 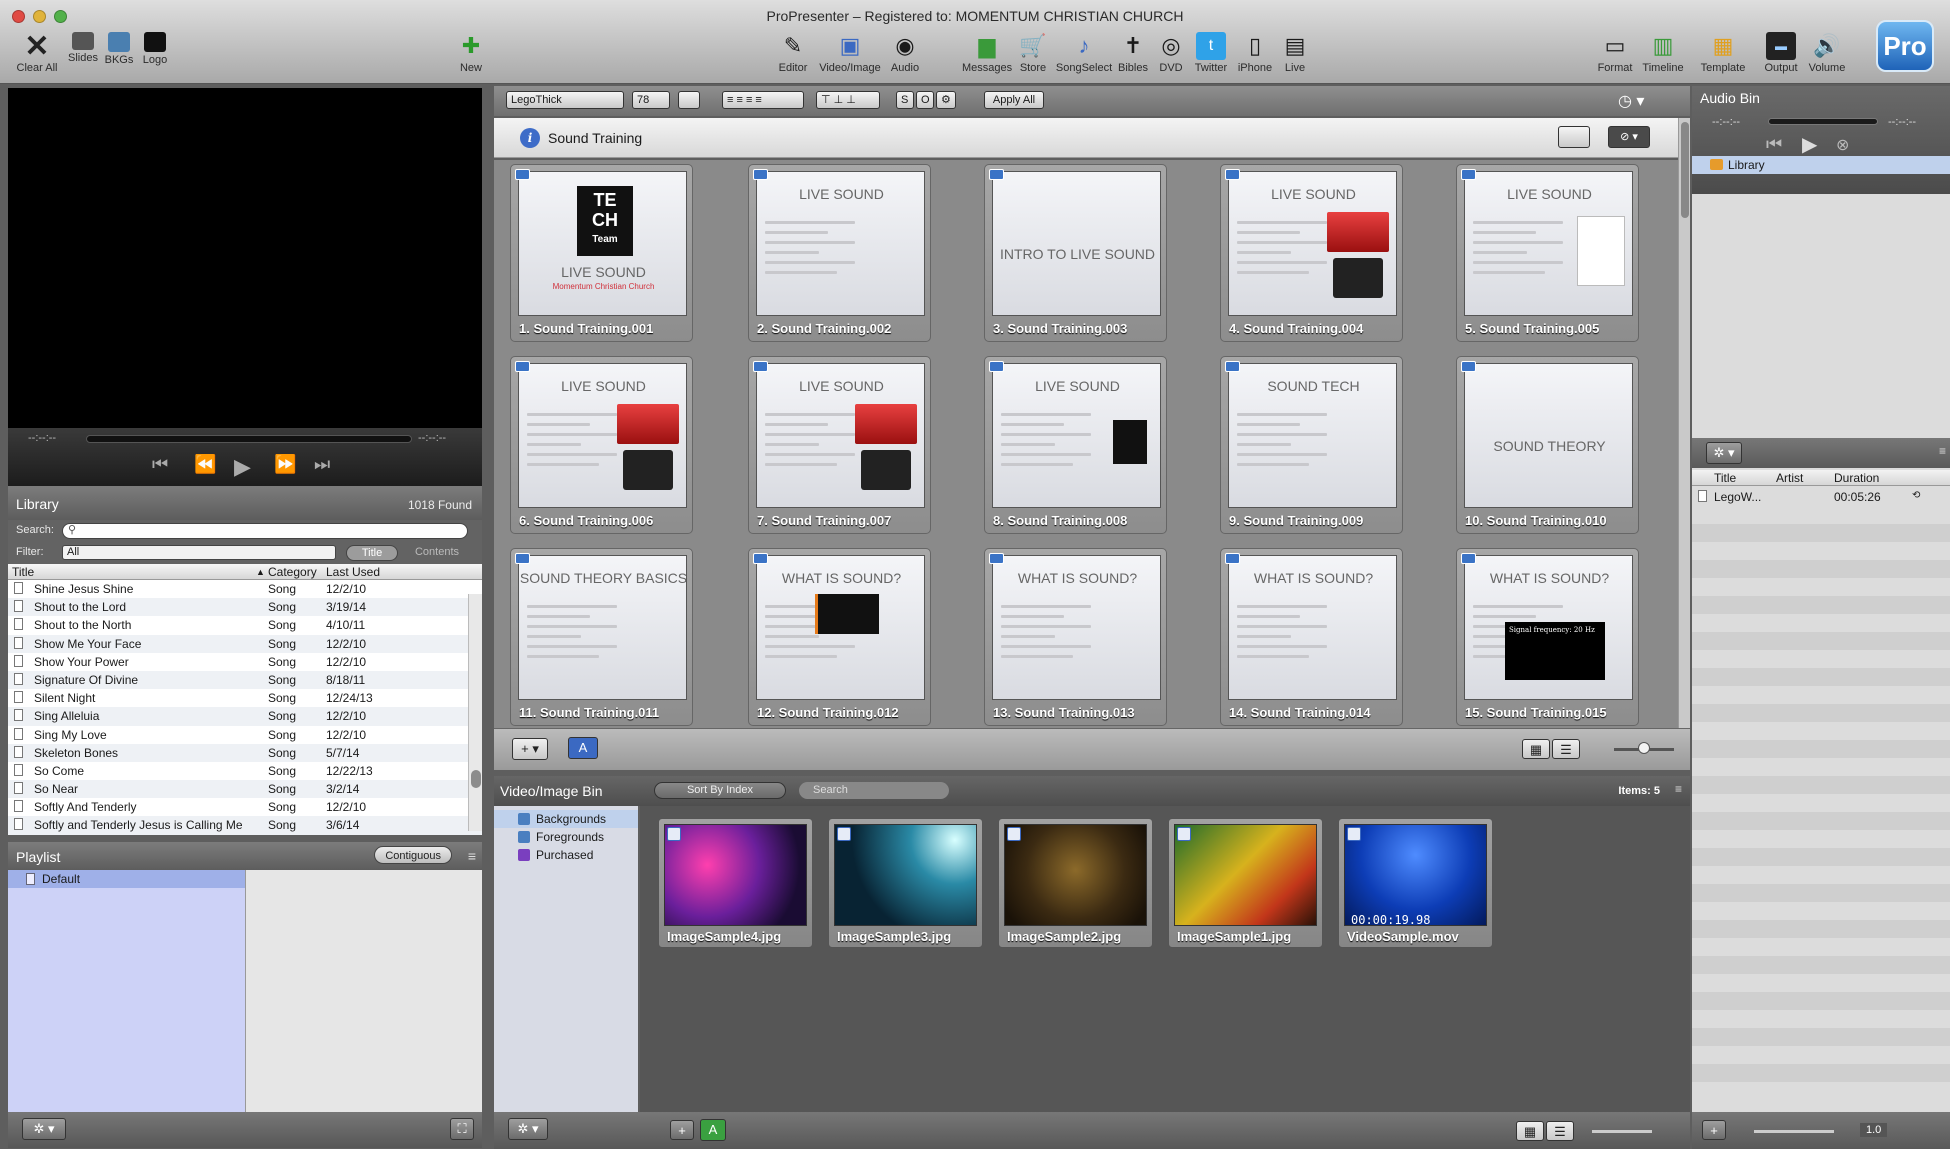 I want to click on add-audio-button: +, so click(x=1714, y=1130).